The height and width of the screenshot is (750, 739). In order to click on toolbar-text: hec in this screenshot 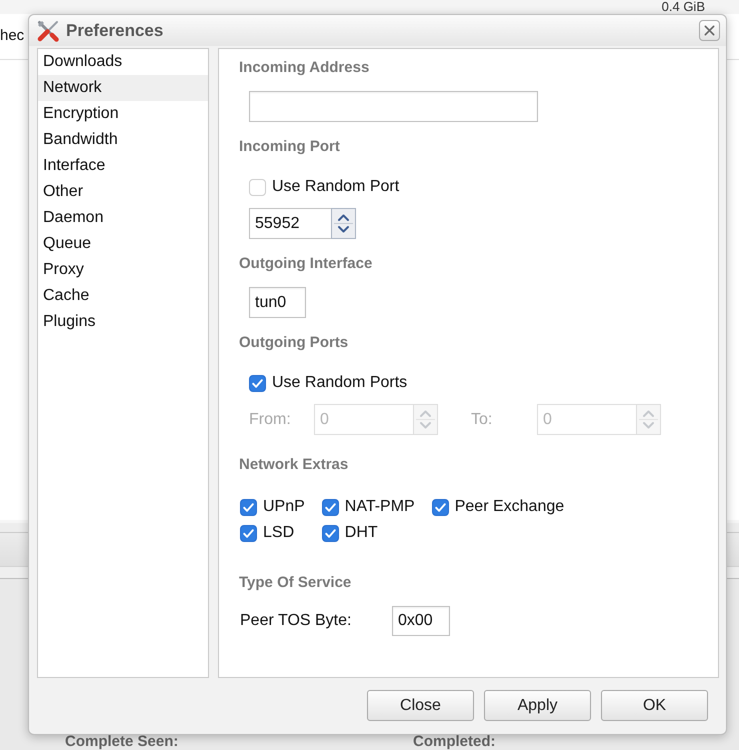, I will do `click(12, 35)`.